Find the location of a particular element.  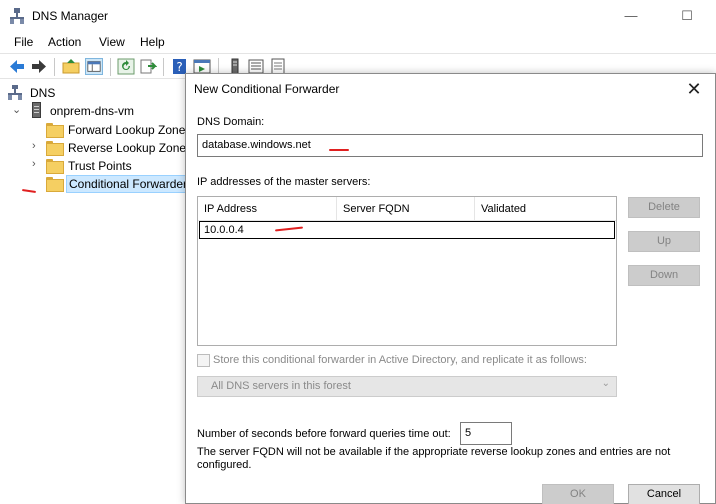

store-in-ad-checkbox is located at coordinates (203, 360).